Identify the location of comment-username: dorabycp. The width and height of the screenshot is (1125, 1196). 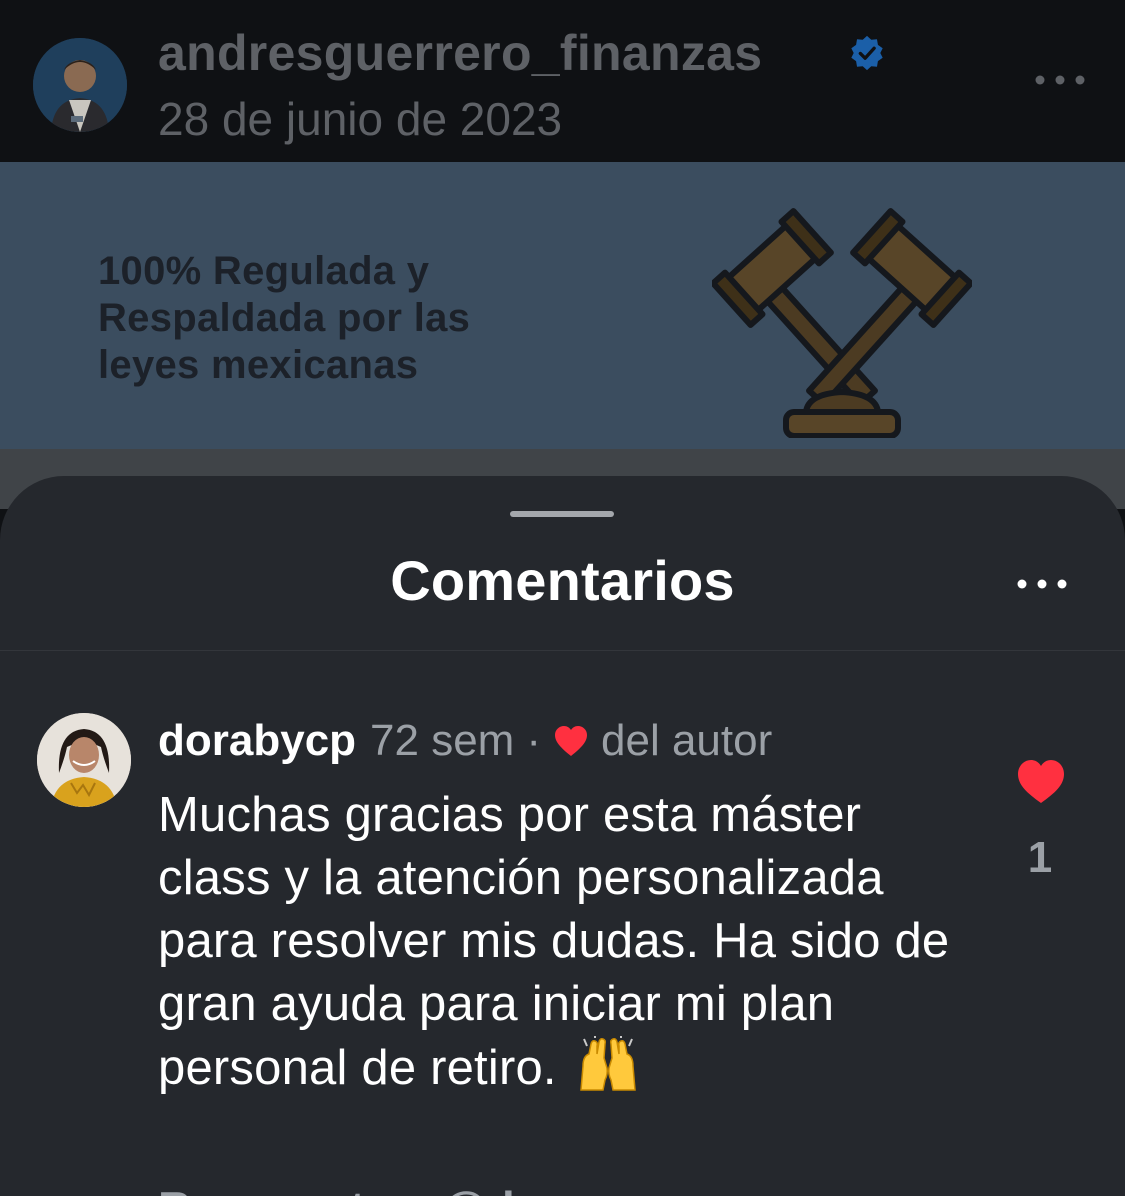
(257, 741).